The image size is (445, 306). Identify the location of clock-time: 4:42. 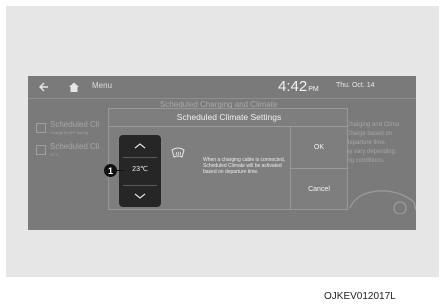
(293, 86).